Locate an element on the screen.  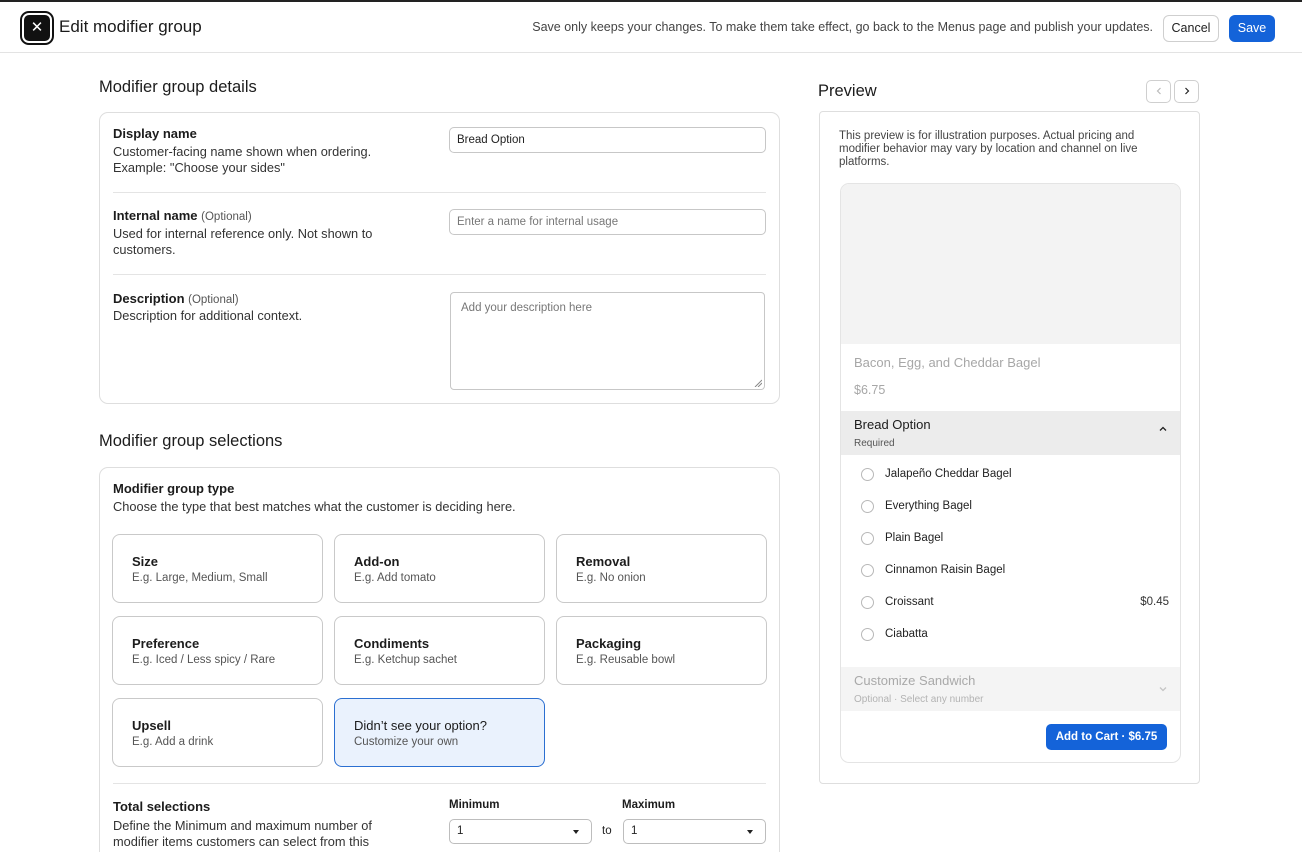
display-name-label: Display name is located at coordinates (155, 133).